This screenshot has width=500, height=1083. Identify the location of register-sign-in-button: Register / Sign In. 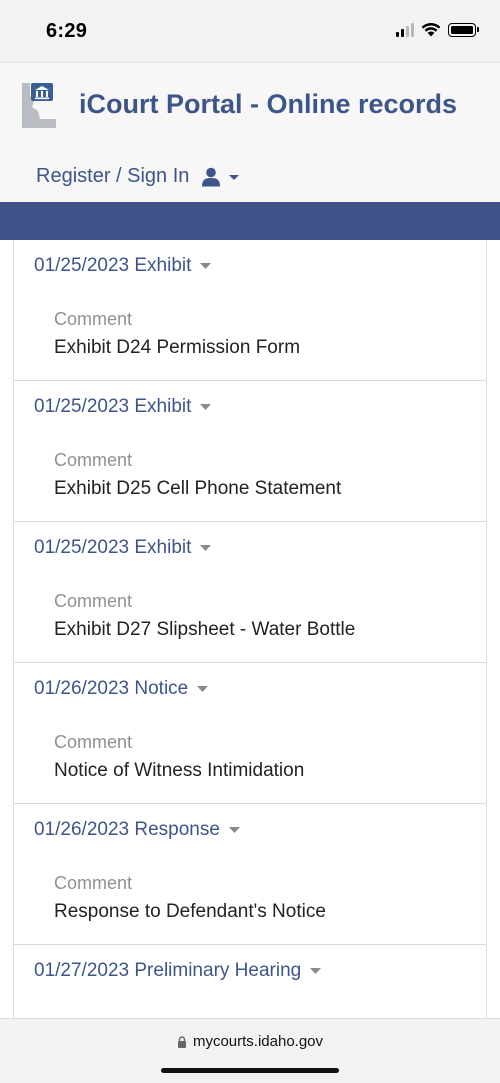
(138, 176).